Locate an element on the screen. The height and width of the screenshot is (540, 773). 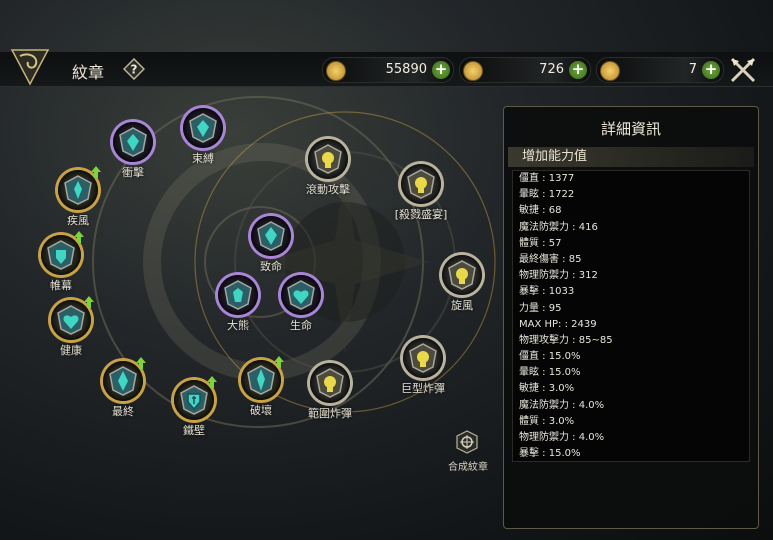
gold-coin-icon is located at coordinates (336, 71).